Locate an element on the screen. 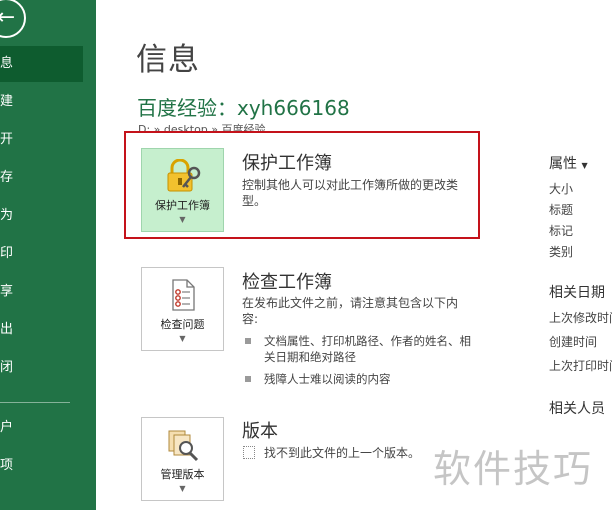  property-category-label: 类别 is located at coordinates (561, 252).